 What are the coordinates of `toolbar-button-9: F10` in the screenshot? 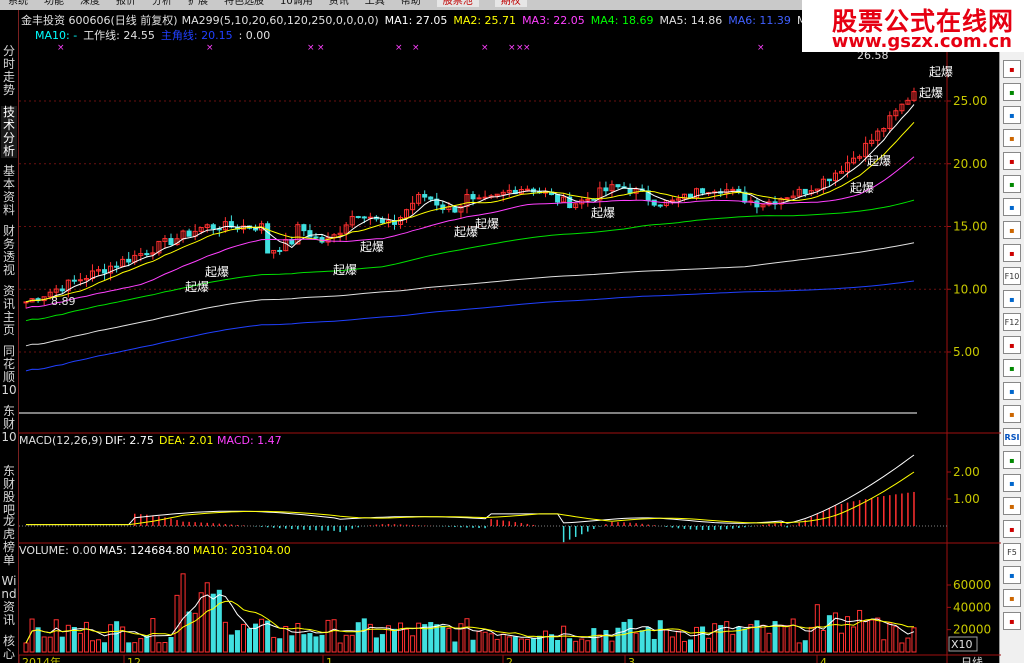 It's located at (1012, 276).